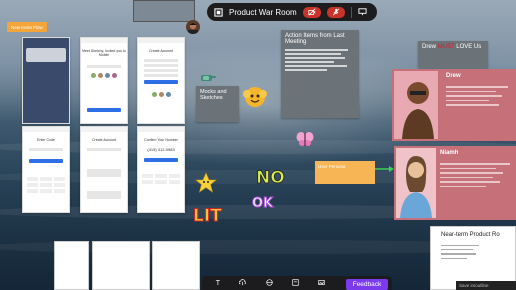 The width and height of the screenshot is (516, 290). I want to click on sticky-note-mocks: Mocks and Sketches, so click(217, 104).